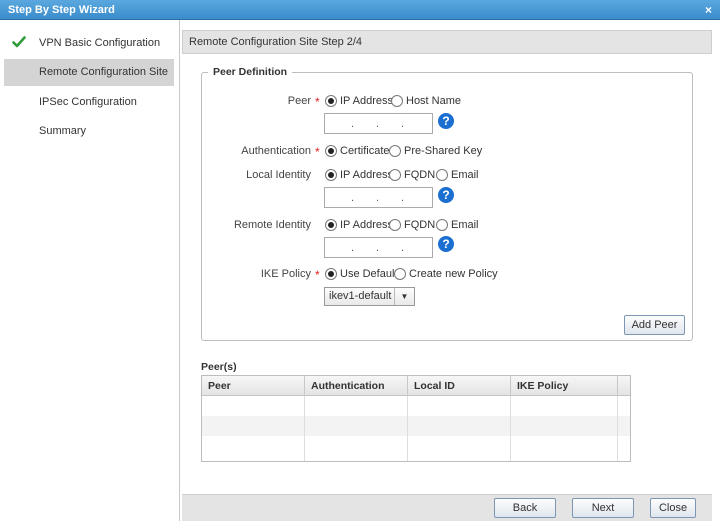  What do you see at coordinates (459, 386) in the screenshot?
I see `column-header-local-id: Local ID` at bounding box center [459, 386].